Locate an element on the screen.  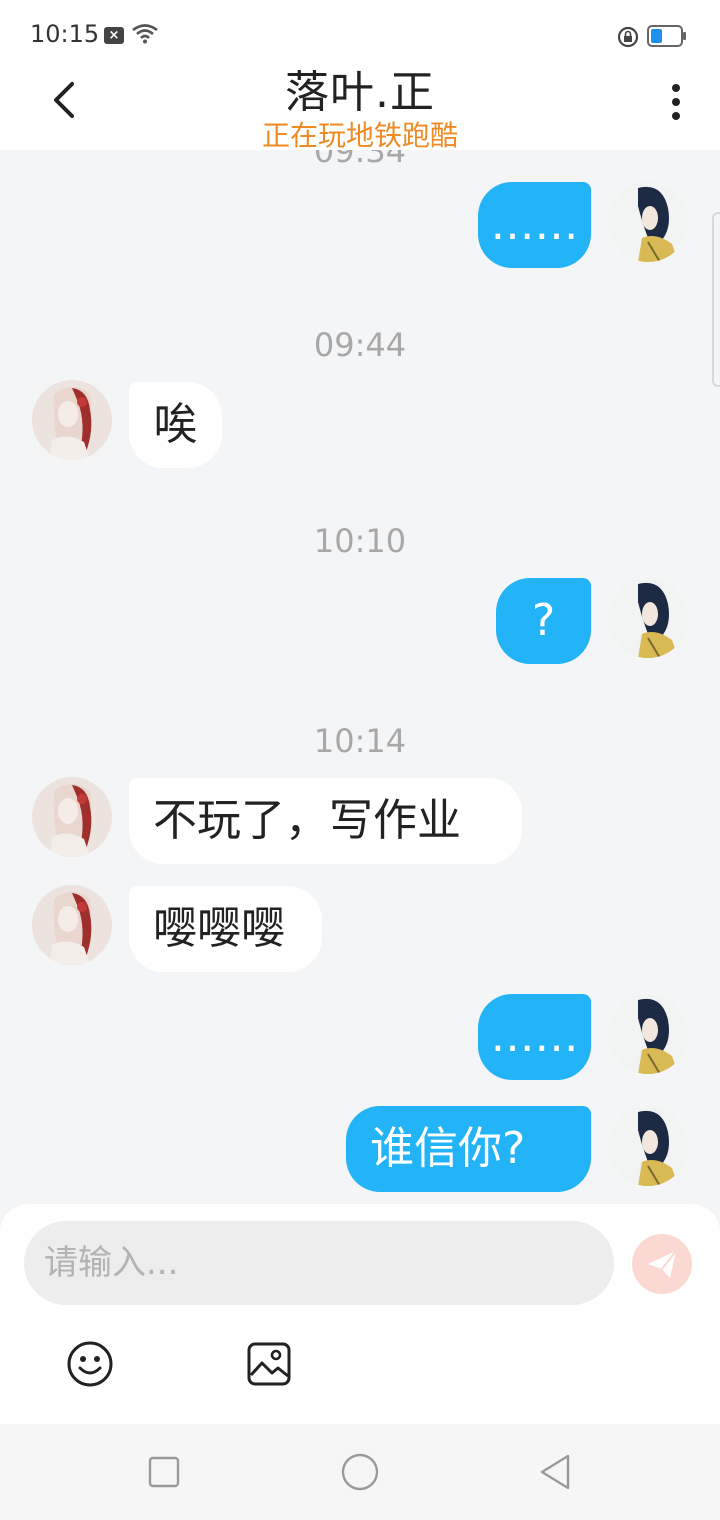
smiley-icon is located at coordinates (90, 1364).